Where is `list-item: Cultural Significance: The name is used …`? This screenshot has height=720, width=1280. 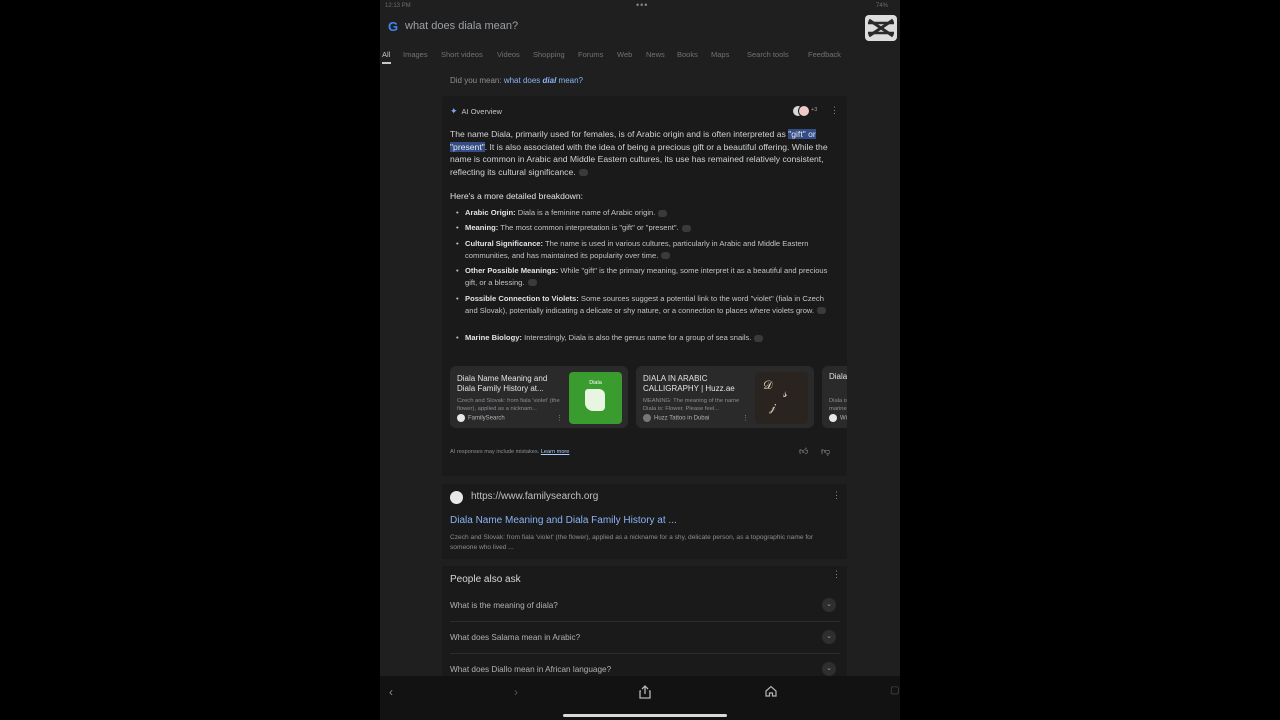 list-item: Cultural Significance: The name is used … is located at coordinates (642, 250).